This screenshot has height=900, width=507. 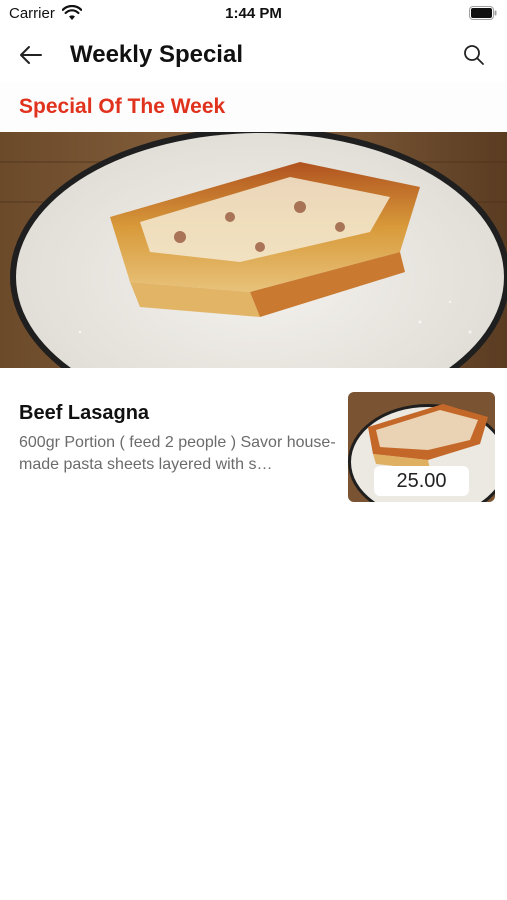 I want to click on page-title: Weekly Special, so click(x=156, y=54).